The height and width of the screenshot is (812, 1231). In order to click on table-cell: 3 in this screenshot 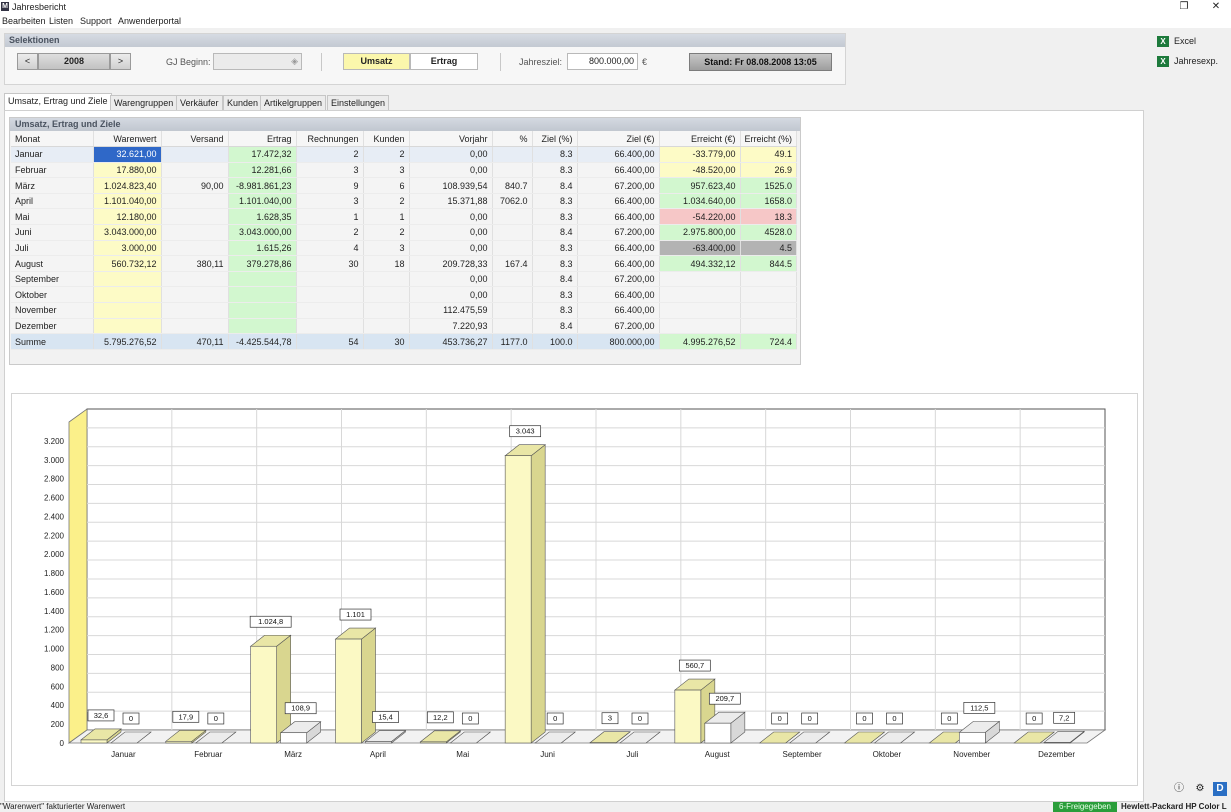, I will do `click(386, 170)`.